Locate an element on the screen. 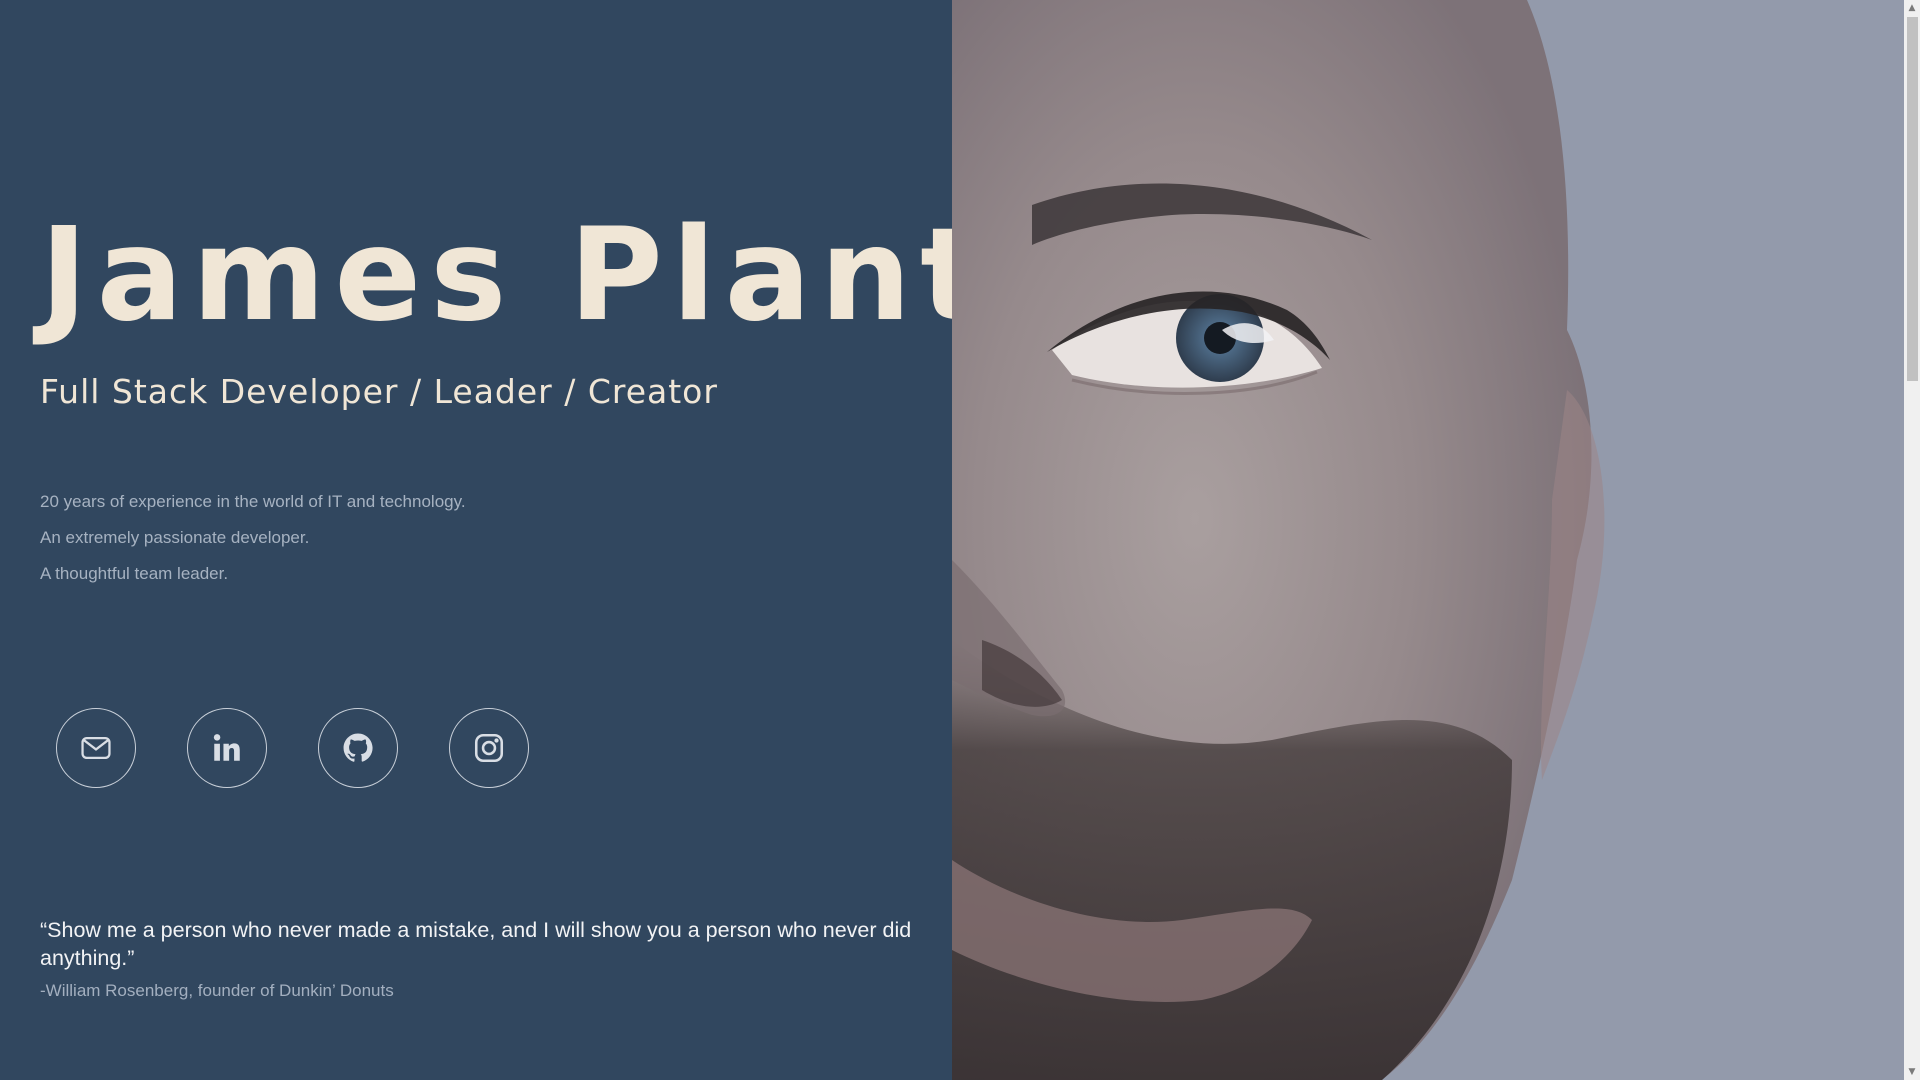  instagram-button is located at coordinates (489, 748).